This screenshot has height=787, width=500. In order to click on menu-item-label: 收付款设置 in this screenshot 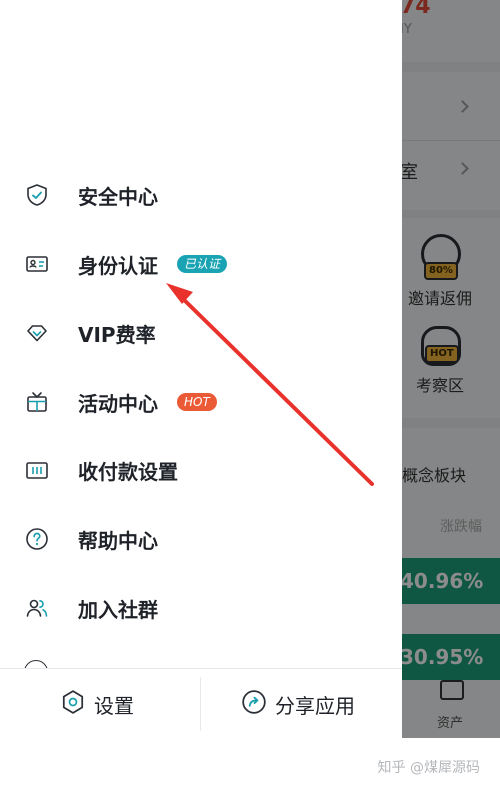, I will do `click(128, 471)`.